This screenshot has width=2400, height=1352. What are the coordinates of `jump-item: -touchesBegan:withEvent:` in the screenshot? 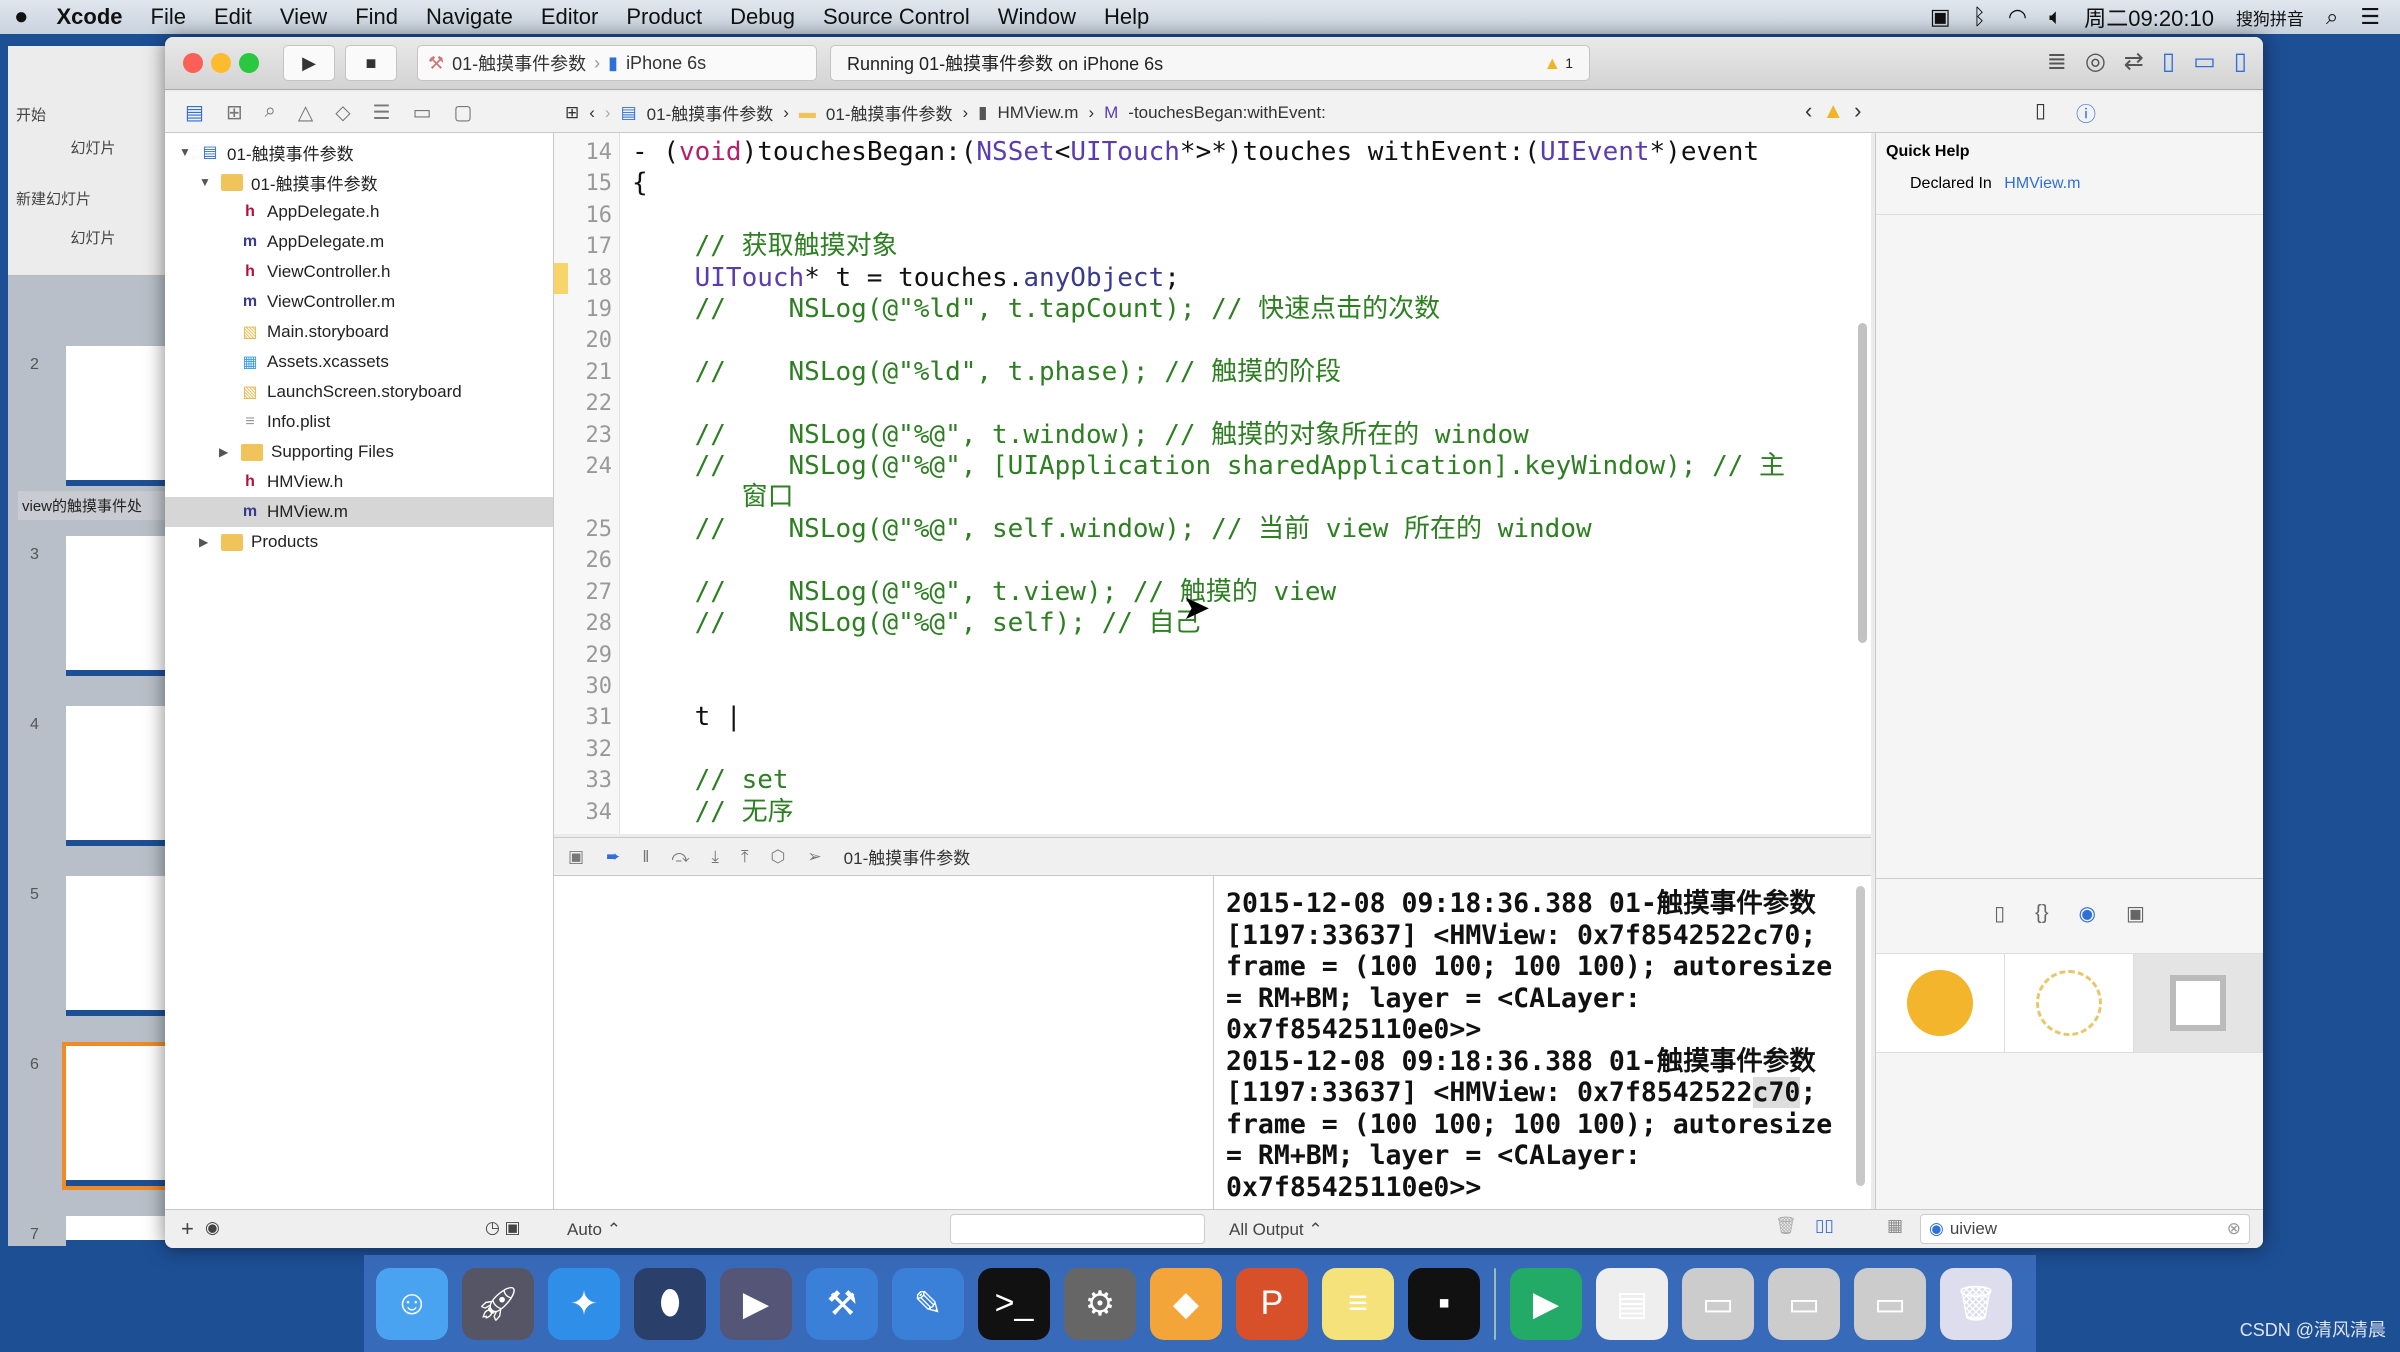 It's located at (1227, 113).